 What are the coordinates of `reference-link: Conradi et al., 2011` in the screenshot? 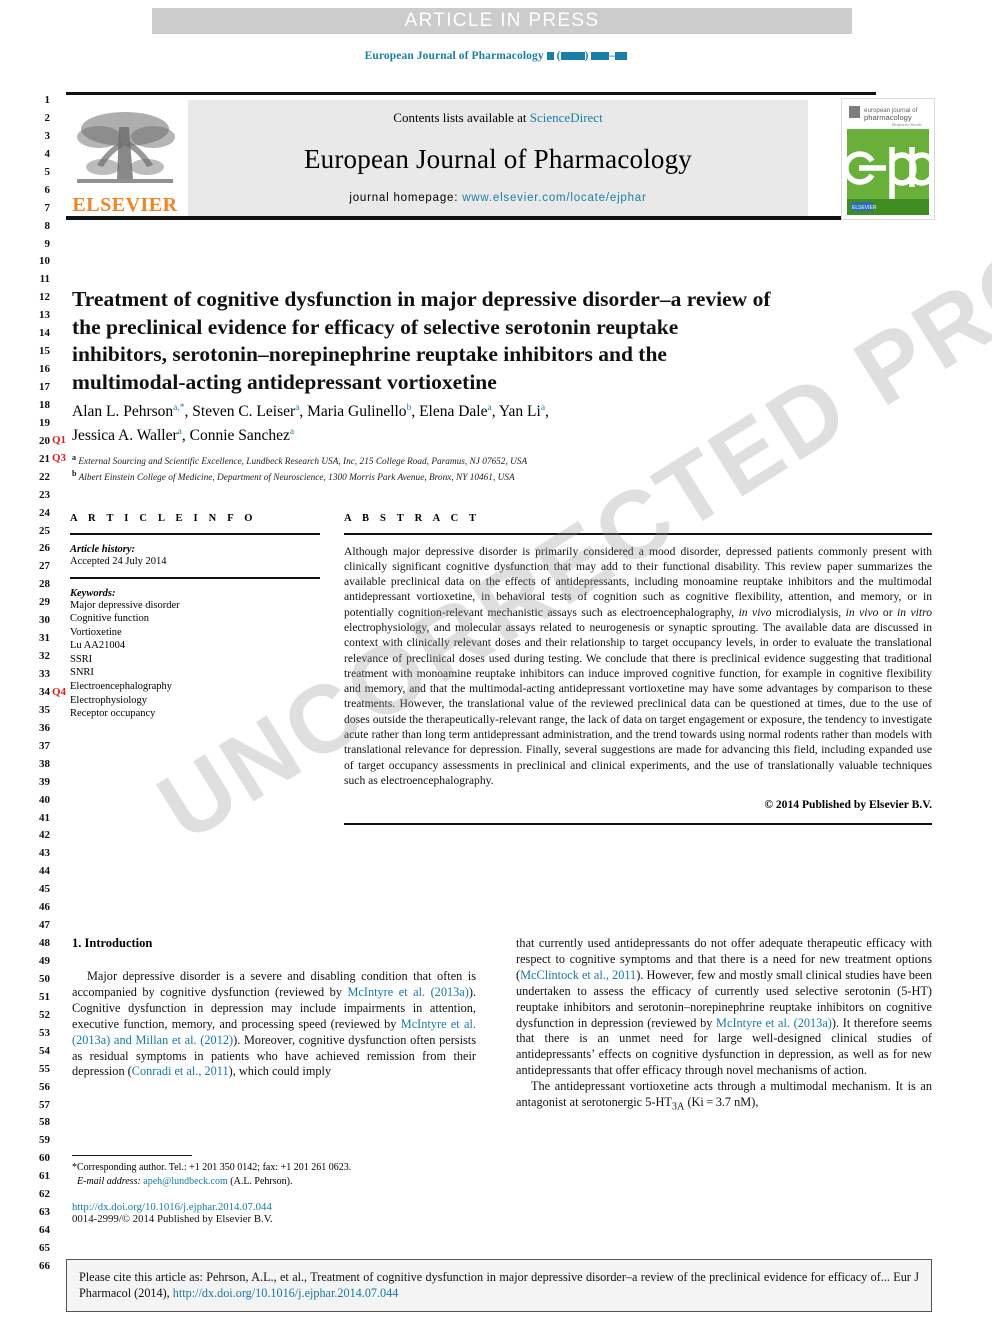 It's located at (180, 1071).